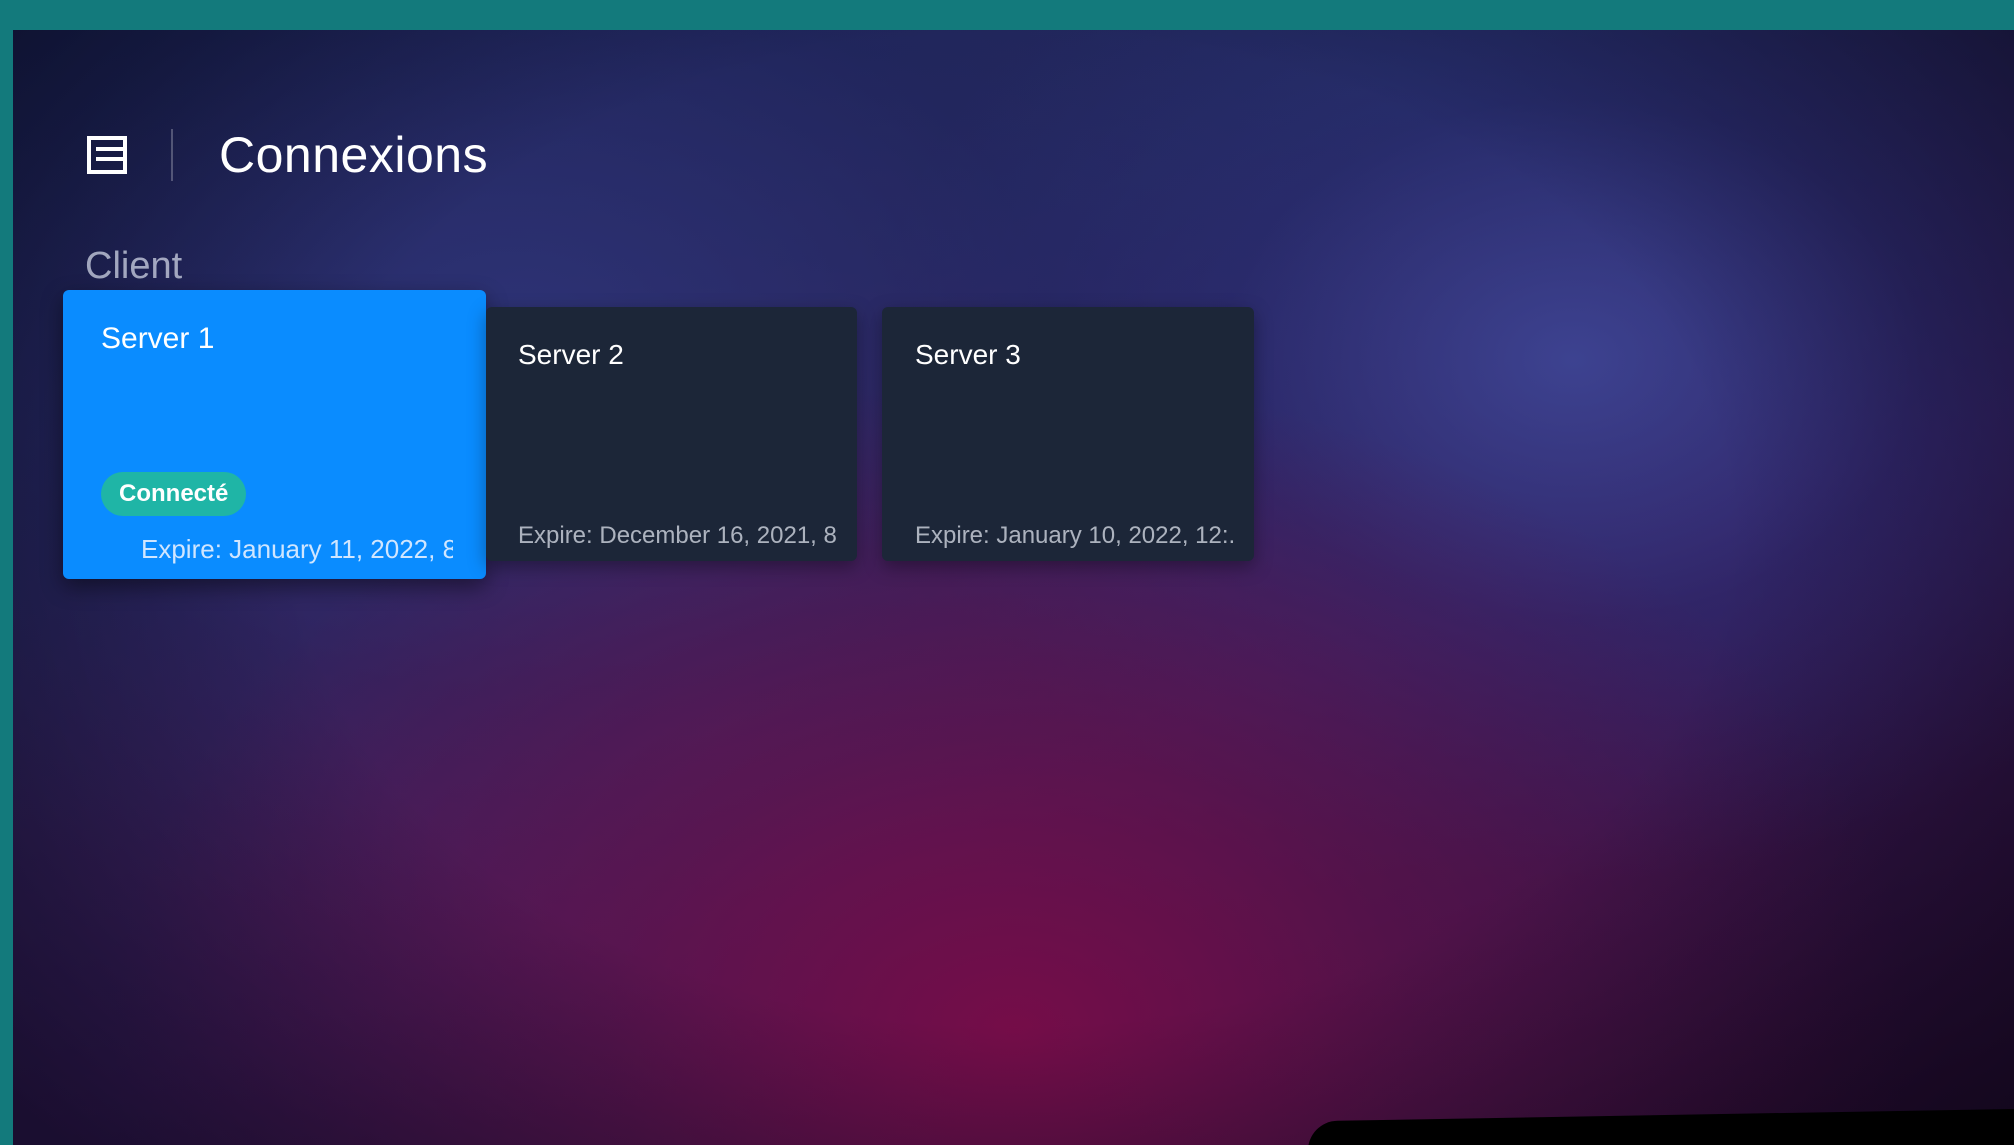 The width and height of the screenshot is (2014, 1145). What do you see at coordinates (571, 354) in the screenshot?
I see `server-card-title: Server 2` at bounding box center [571, 354].